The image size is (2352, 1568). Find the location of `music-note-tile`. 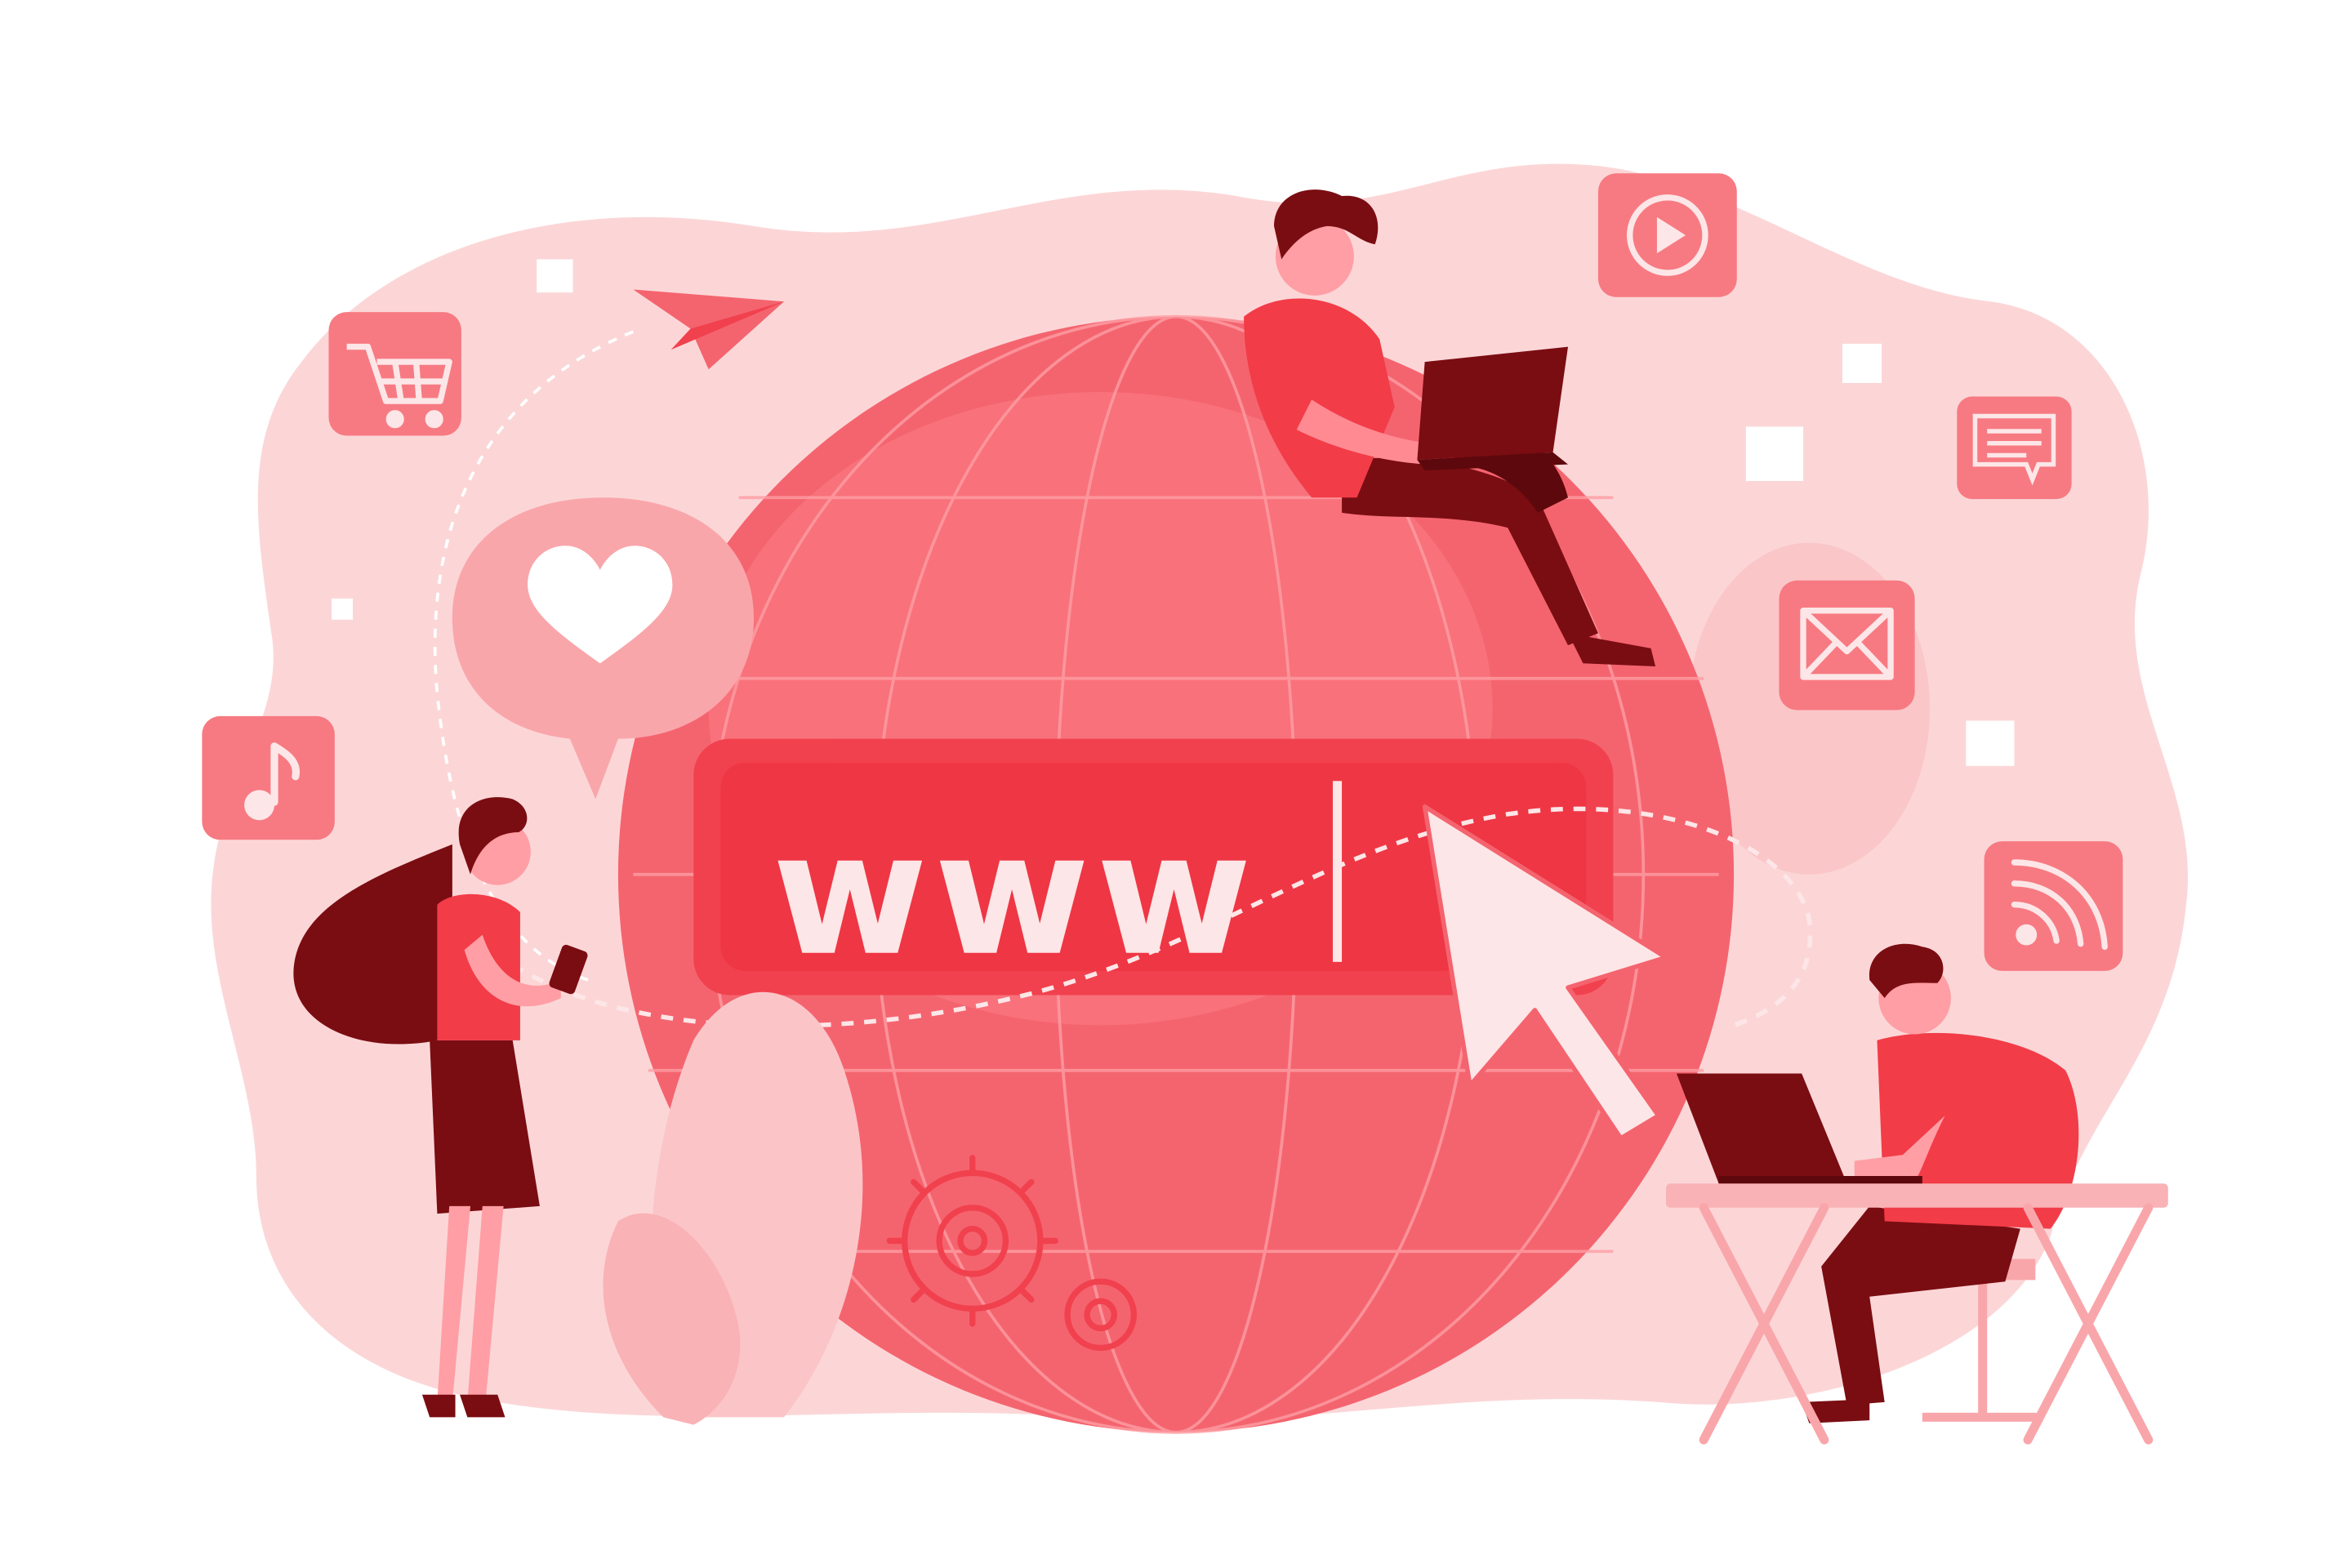

music-note-tile is located at coordinates (268, 777).